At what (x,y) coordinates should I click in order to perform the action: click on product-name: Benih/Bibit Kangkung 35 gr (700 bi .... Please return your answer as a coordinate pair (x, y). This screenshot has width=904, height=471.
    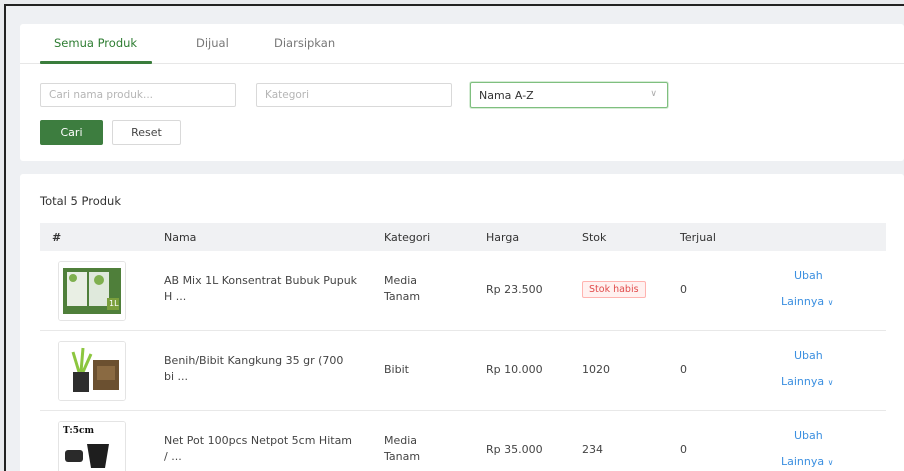
    Looking at the image, I should click on (254, 368).